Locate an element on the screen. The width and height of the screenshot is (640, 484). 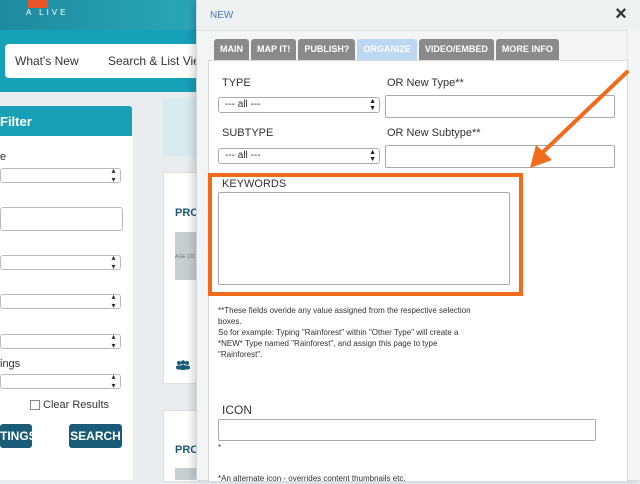
search-button: SEARCH is located at coordinates (95, 436).